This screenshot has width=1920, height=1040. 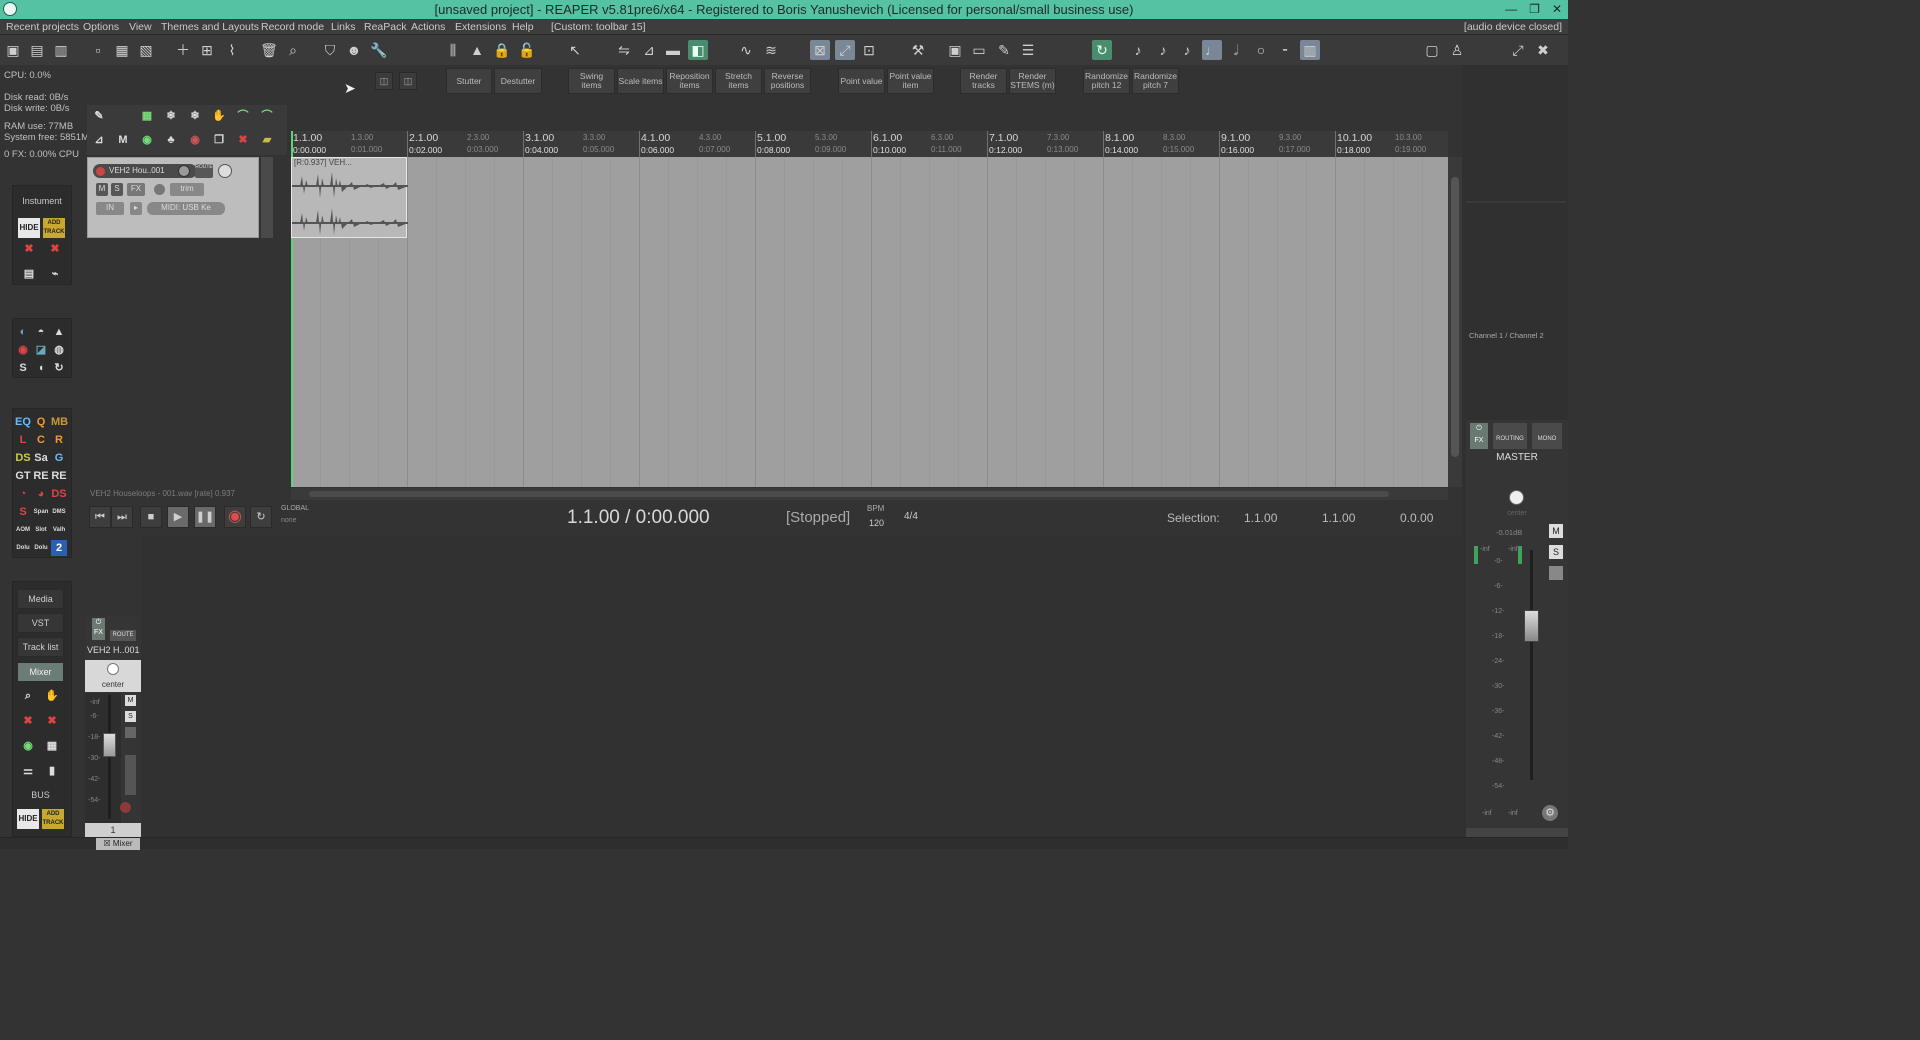 I want to click on folder-icon: ▰, so click(x=267, y=140).